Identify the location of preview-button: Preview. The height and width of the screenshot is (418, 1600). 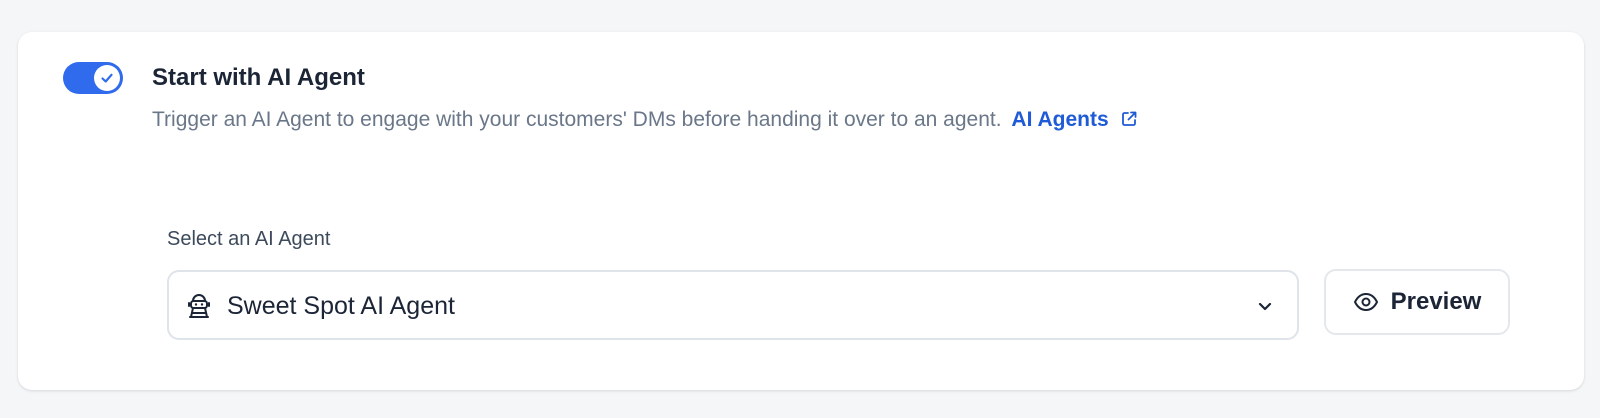
(1417, 302).